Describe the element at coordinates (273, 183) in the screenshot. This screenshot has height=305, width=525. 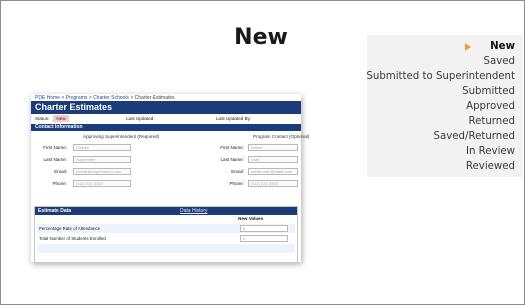
I see `contact-phone-input: (111) 222-3333` at that location.